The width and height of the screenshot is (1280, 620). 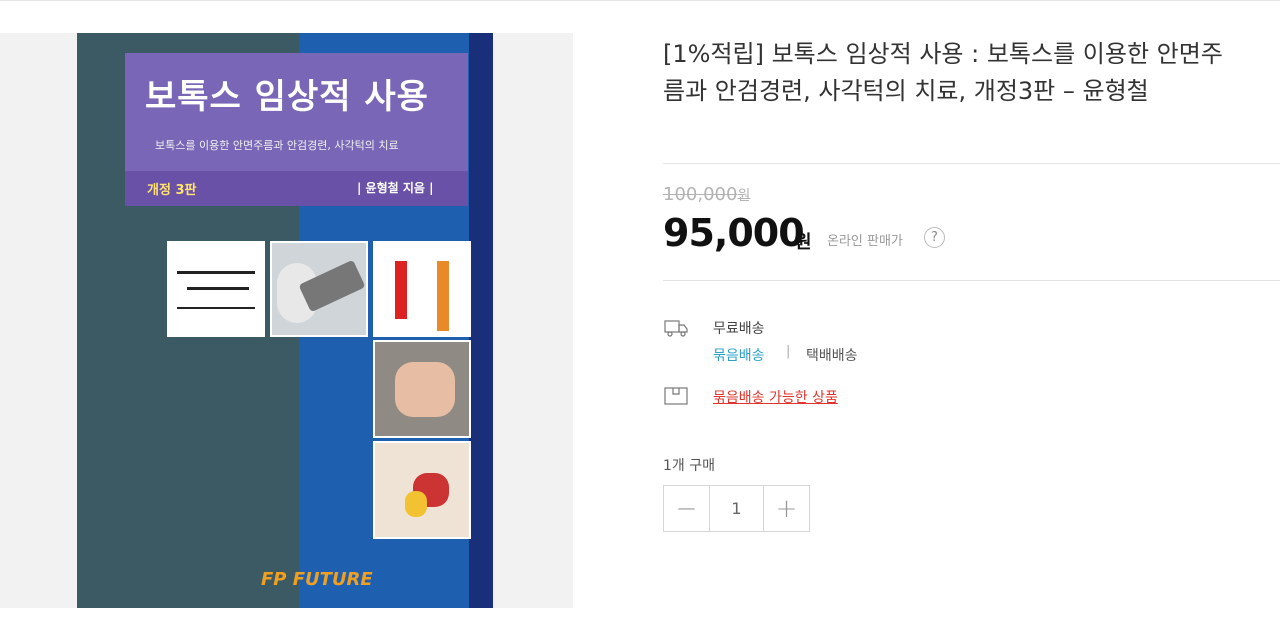 I want to click on courier-shipping-label: 택배배송, so click(x=832, y=356).